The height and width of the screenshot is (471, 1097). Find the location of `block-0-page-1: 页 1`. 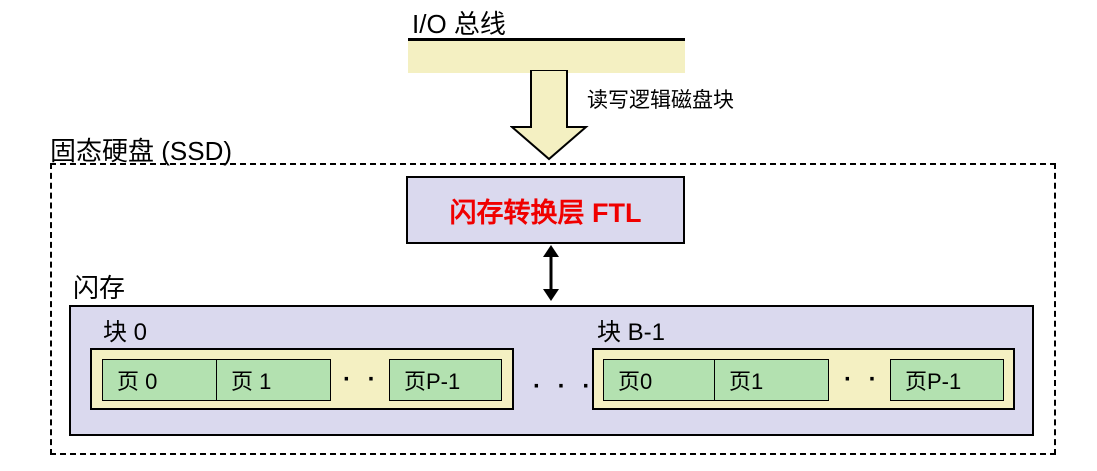

block-0-page-1: 页 1 is located at coordinates (273, 380).